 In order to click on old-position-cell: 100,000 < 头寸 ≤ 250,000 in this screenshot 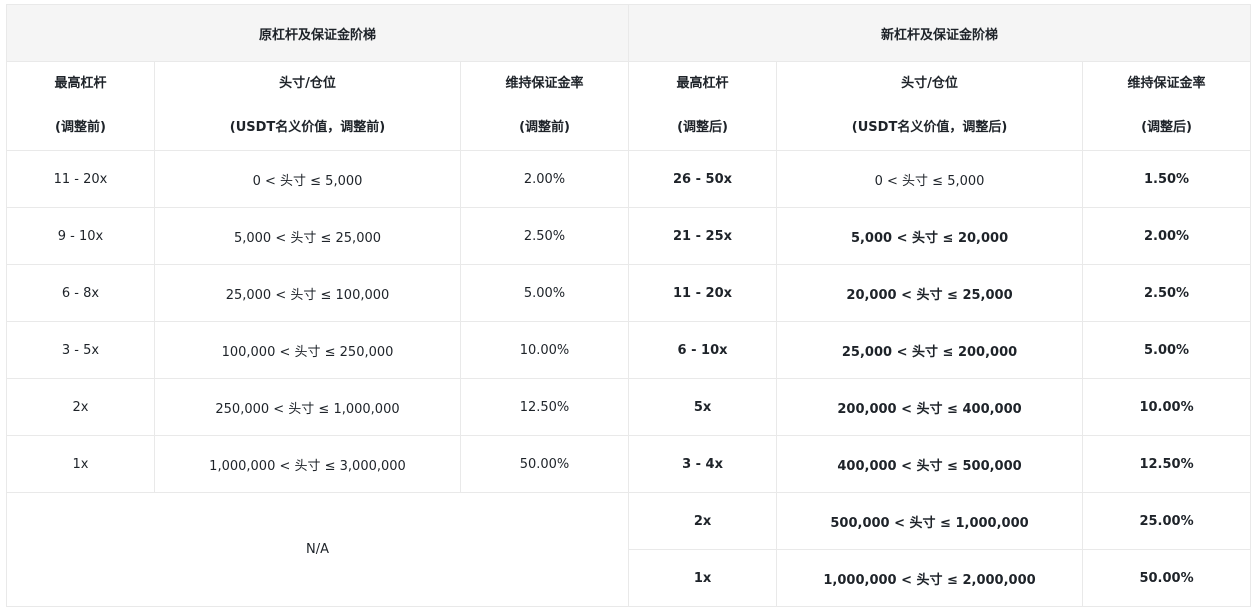, I will do `click(307, 350)`.